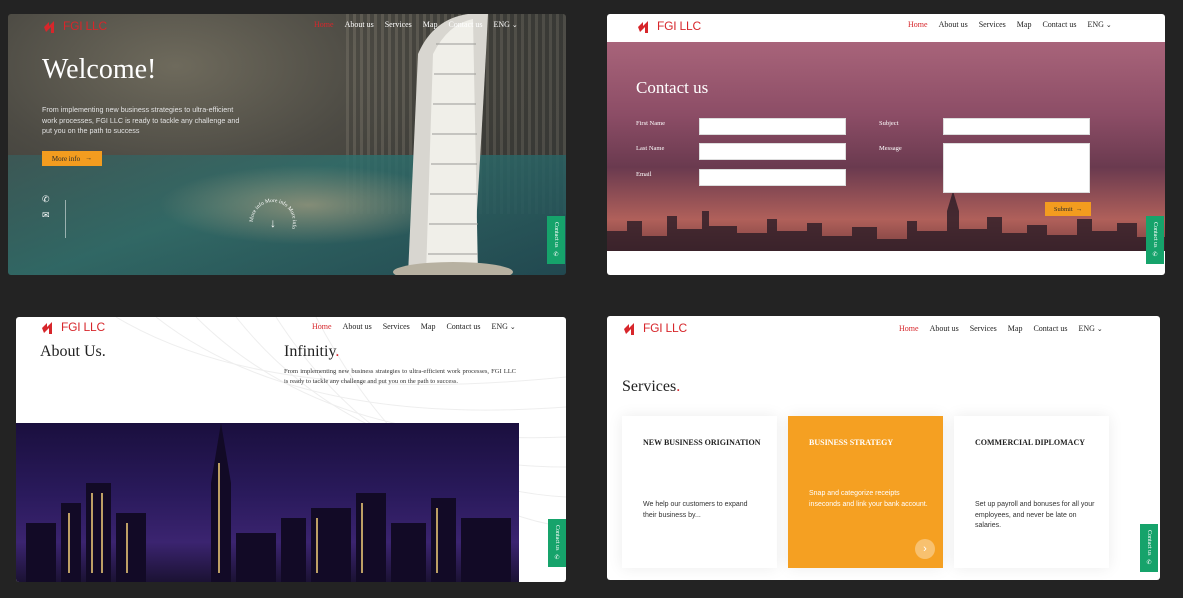 Image resolution: width=1183 pixels, height=598 pixels. I want to click on submit-label: Submit, so click(1063, 209).